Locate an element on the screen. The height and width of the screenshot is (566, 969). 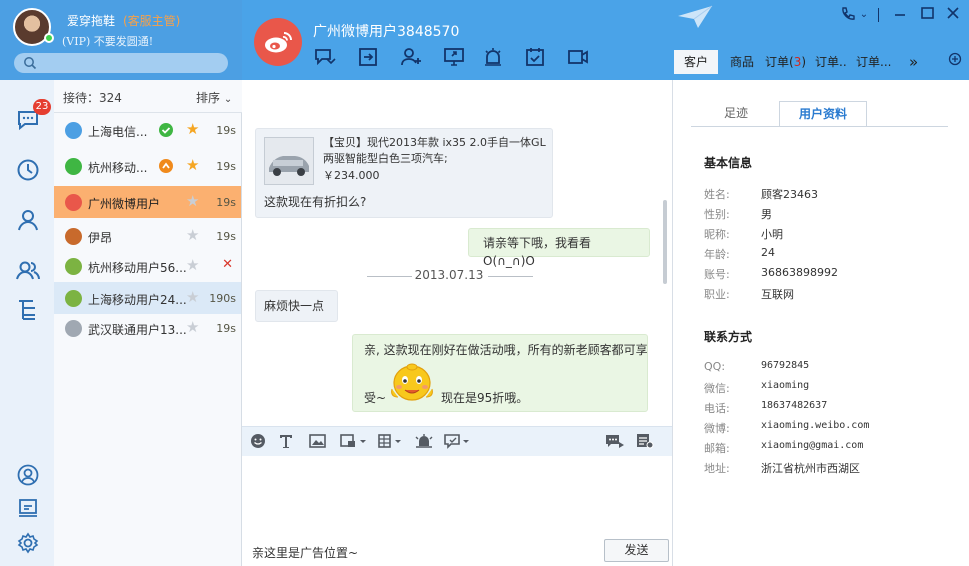
evaluation-icon is located at coordinates (458, 441).